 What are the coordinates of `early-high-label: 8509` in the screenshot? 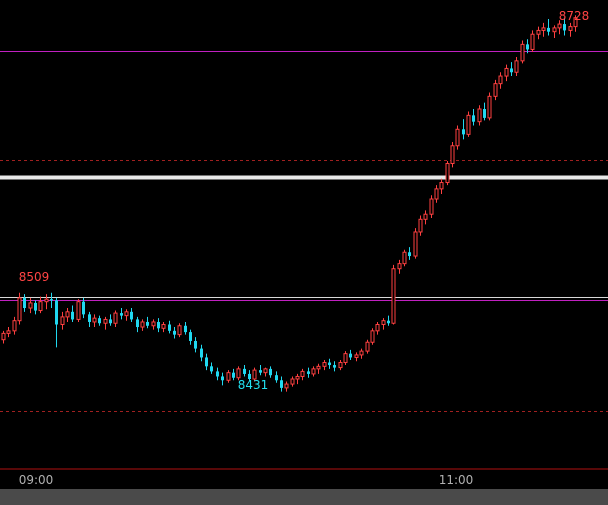 It's located at (34, 277).